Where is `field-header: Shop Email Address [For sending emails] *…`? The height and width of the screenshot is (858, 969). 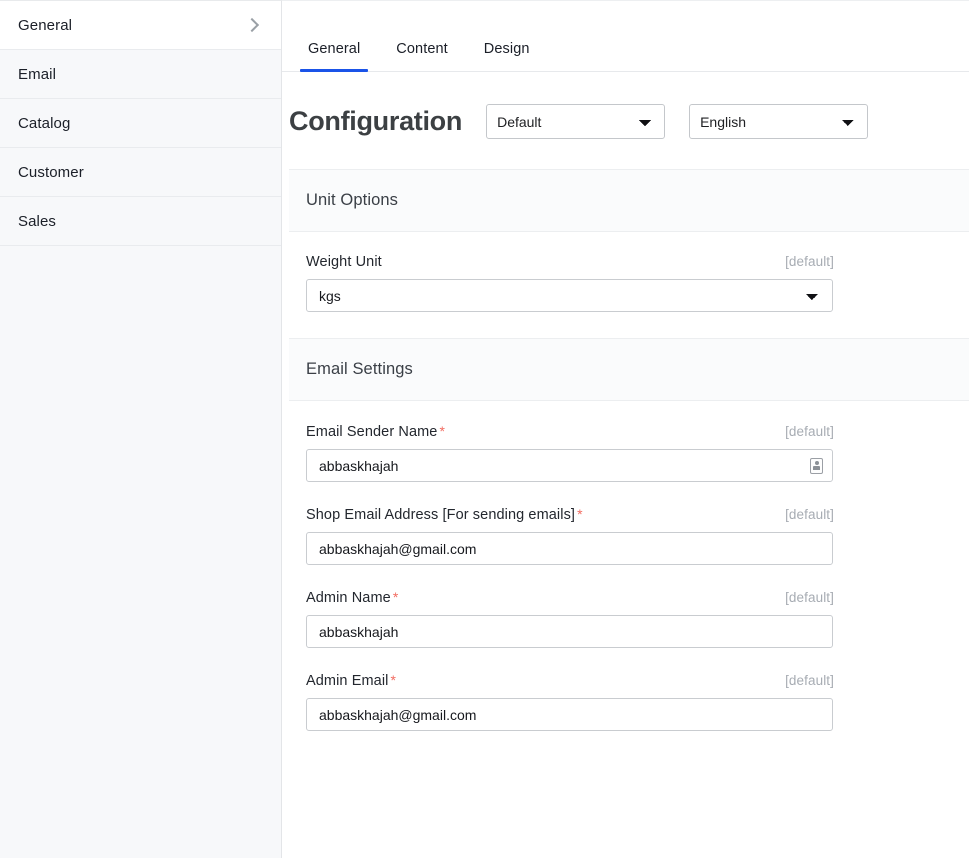
field-header: Shop Email Address [For sending emails] *… is located at coordinates (570, 514).